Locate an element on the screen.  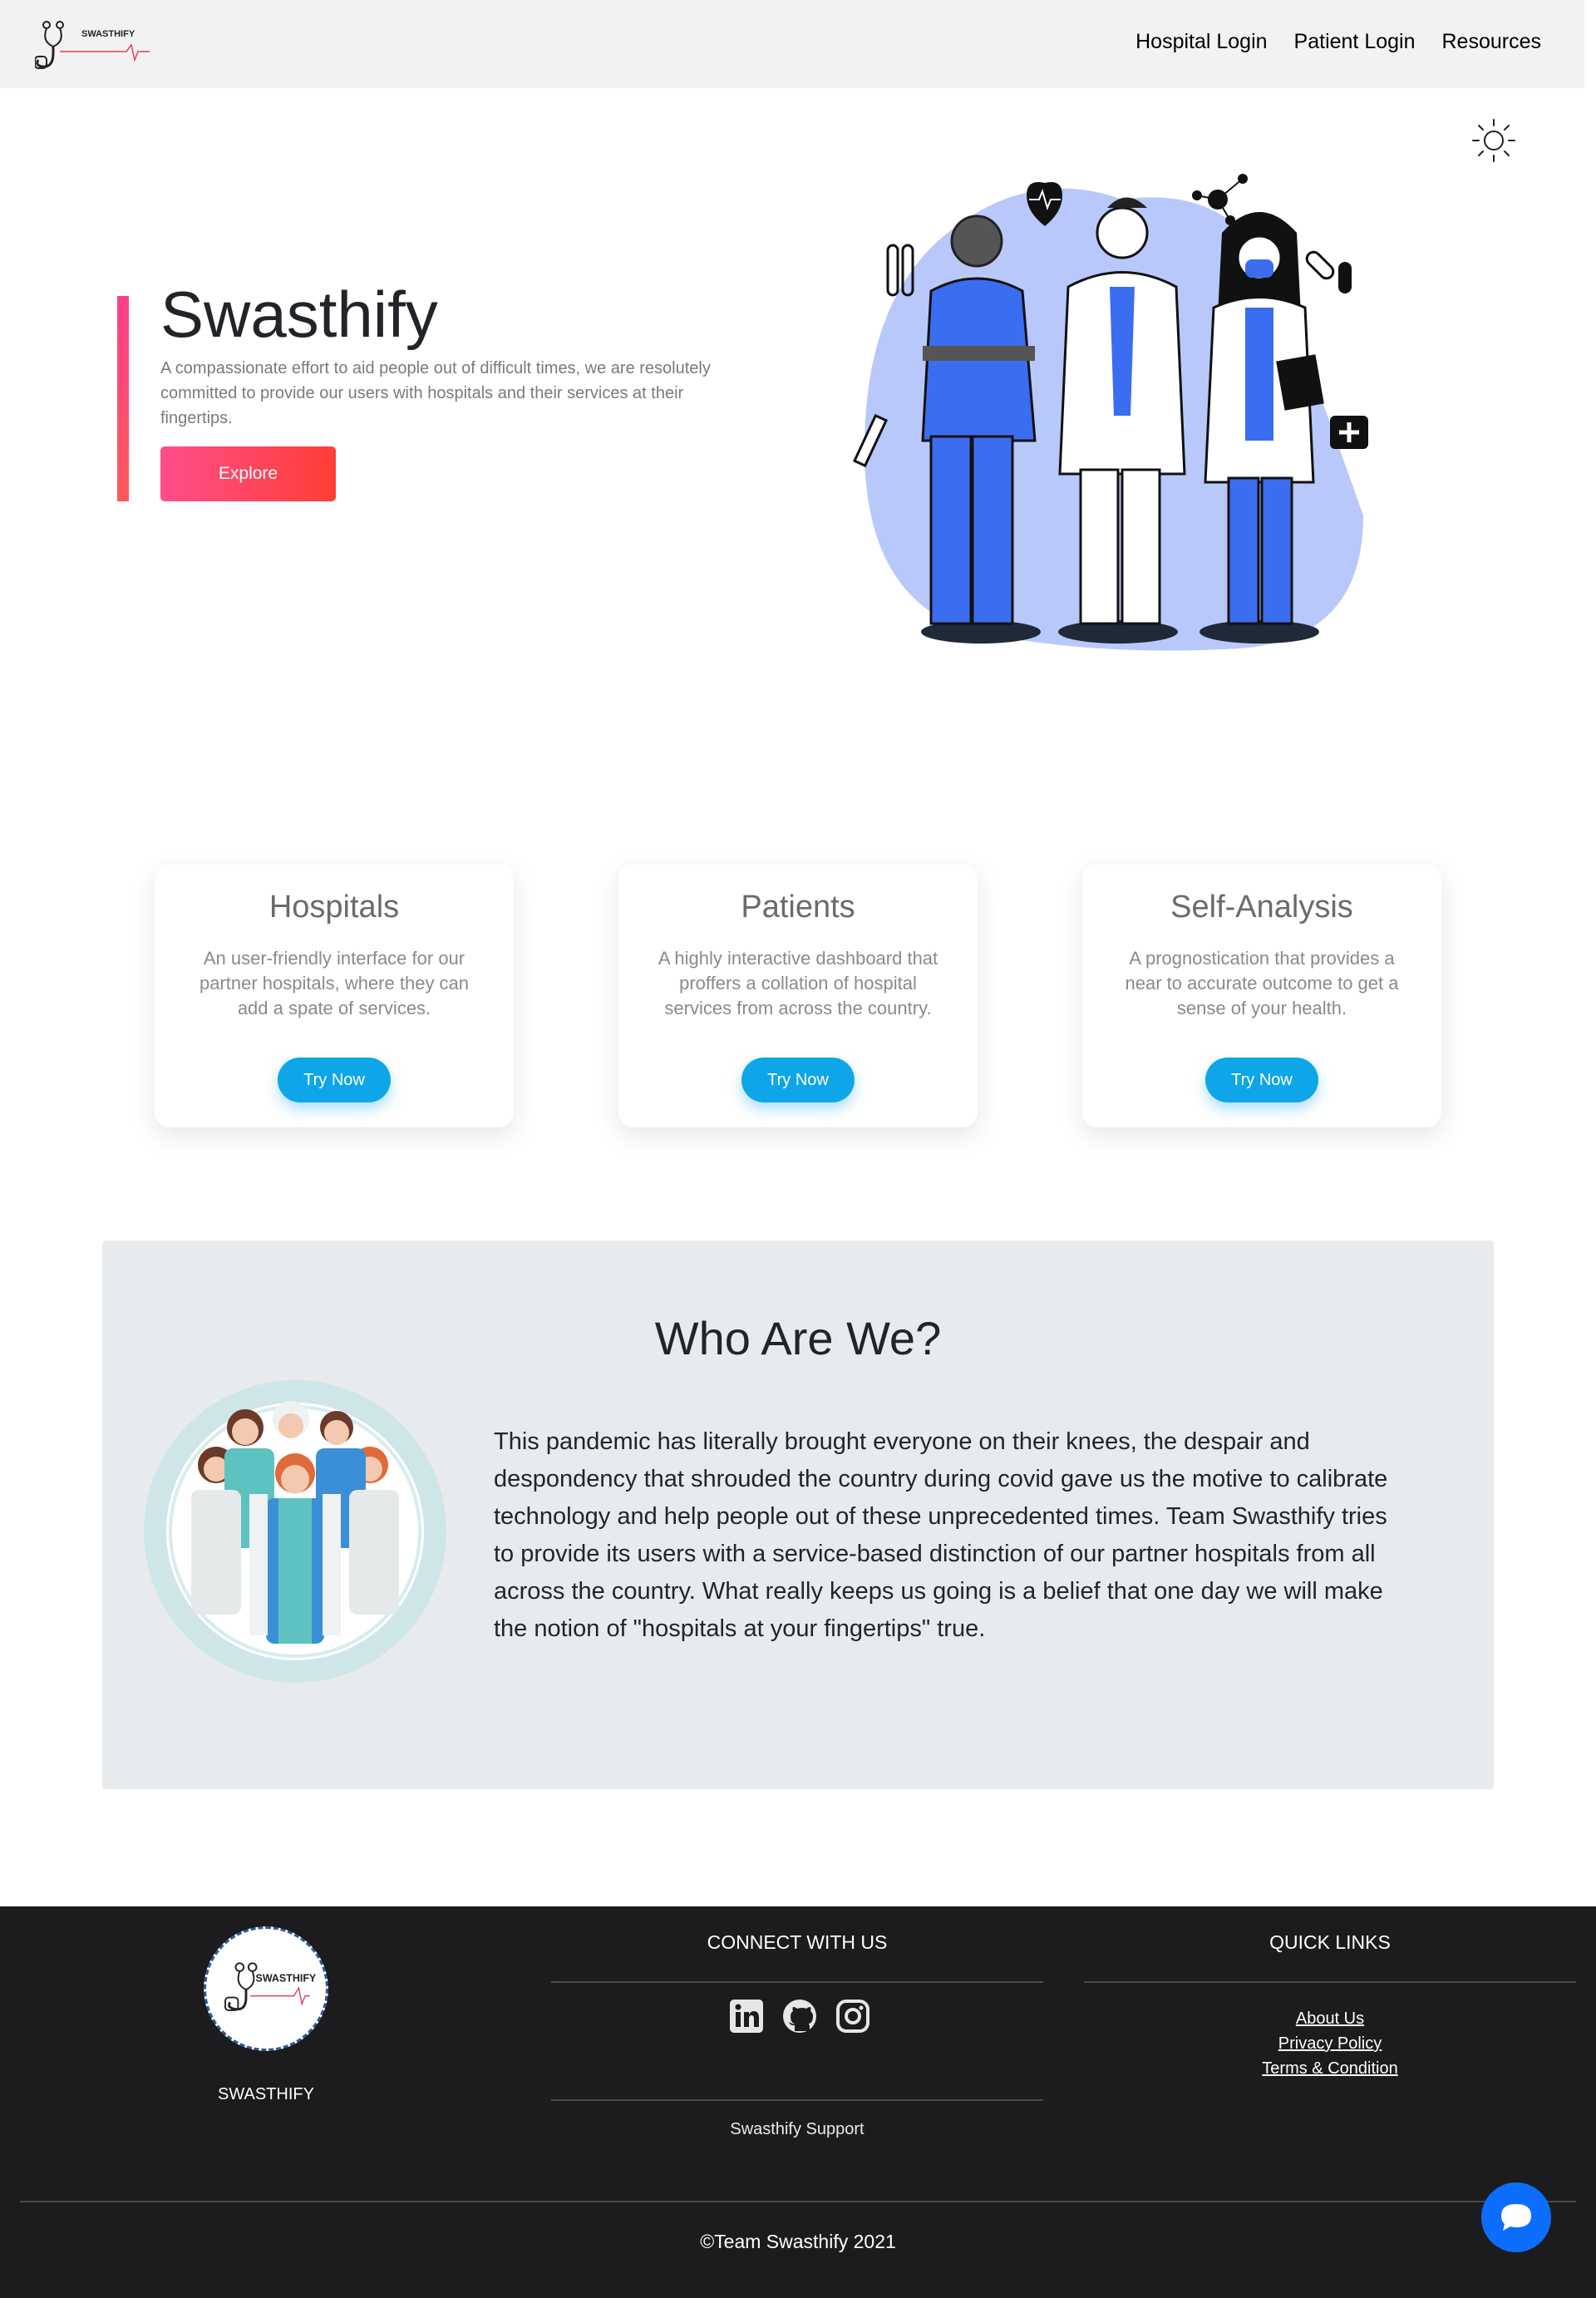
card-title: Patients is located at coordinates (798, 907).